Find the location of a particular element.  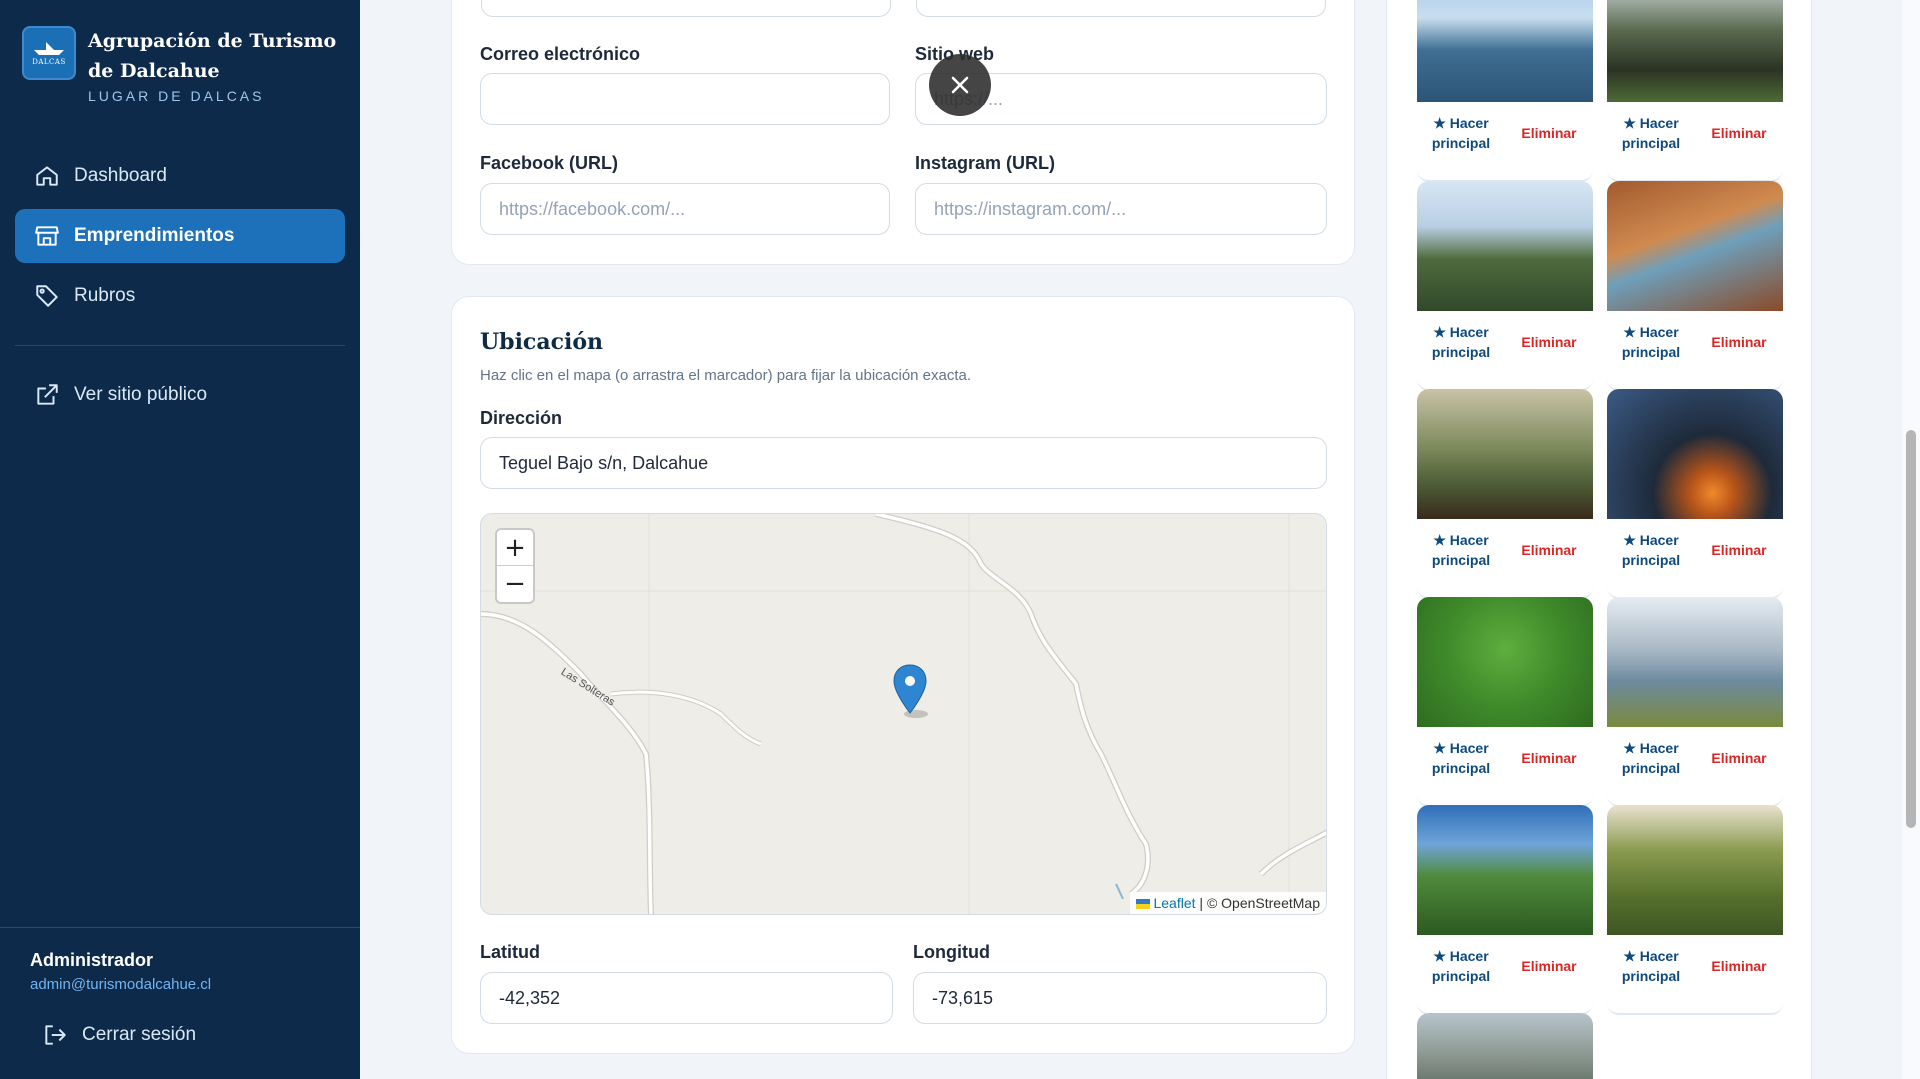

email-field is located at coordinates (685, 99).